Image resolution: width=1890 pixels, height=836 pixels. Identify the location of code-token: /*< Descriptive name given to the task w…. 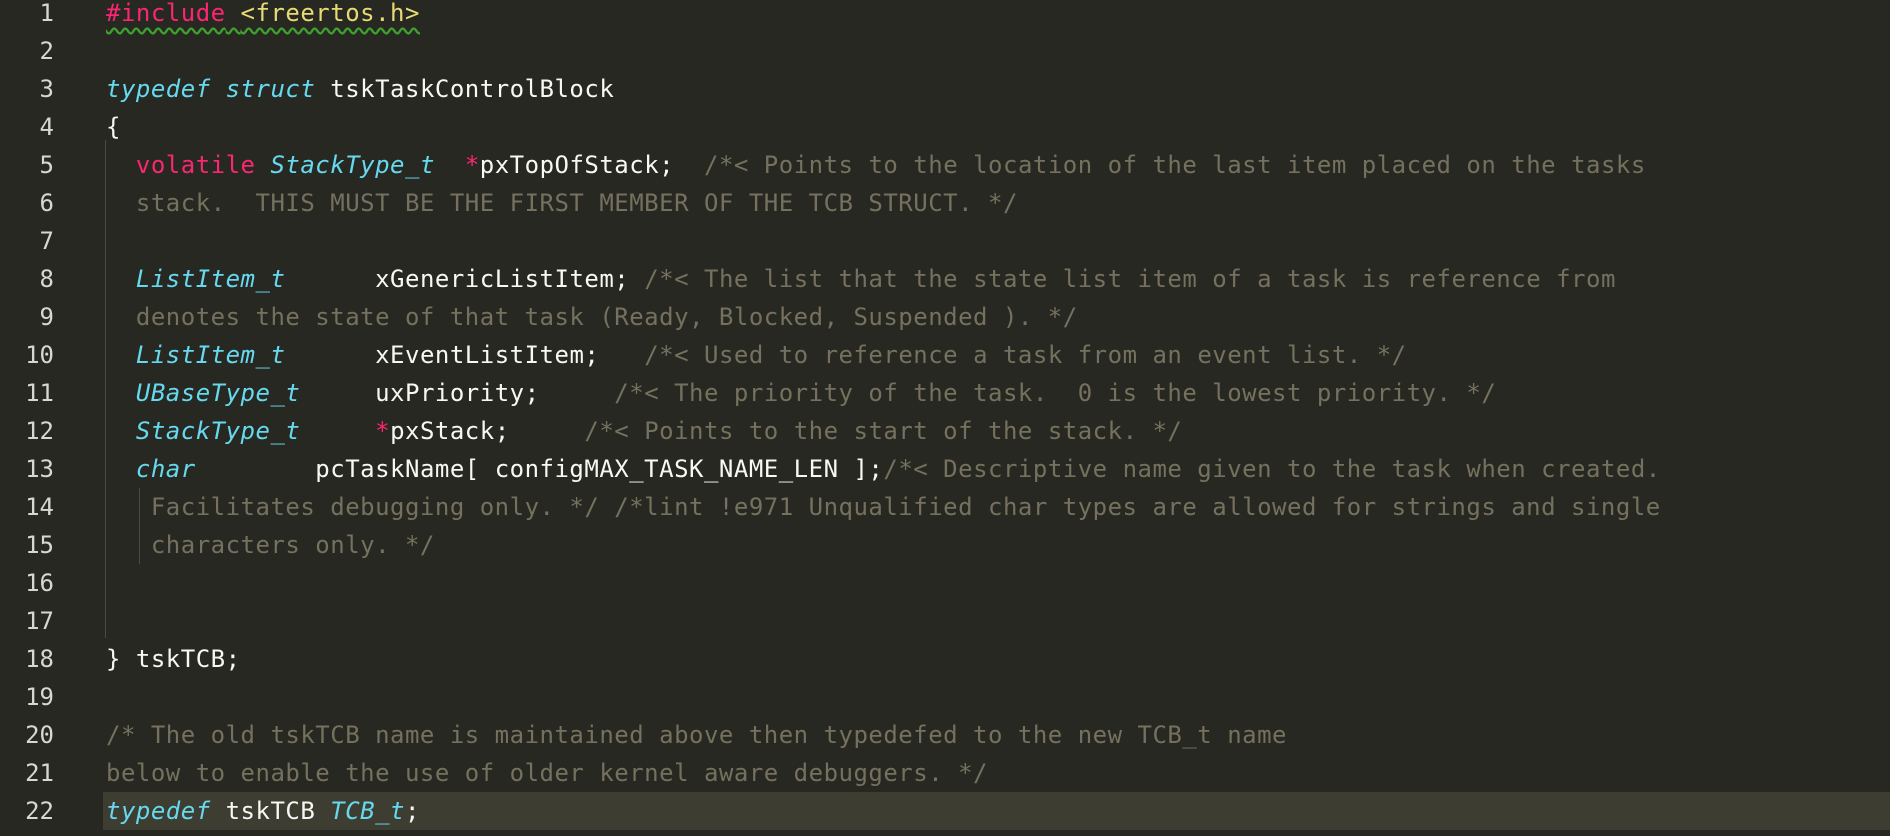
(1272, 469).